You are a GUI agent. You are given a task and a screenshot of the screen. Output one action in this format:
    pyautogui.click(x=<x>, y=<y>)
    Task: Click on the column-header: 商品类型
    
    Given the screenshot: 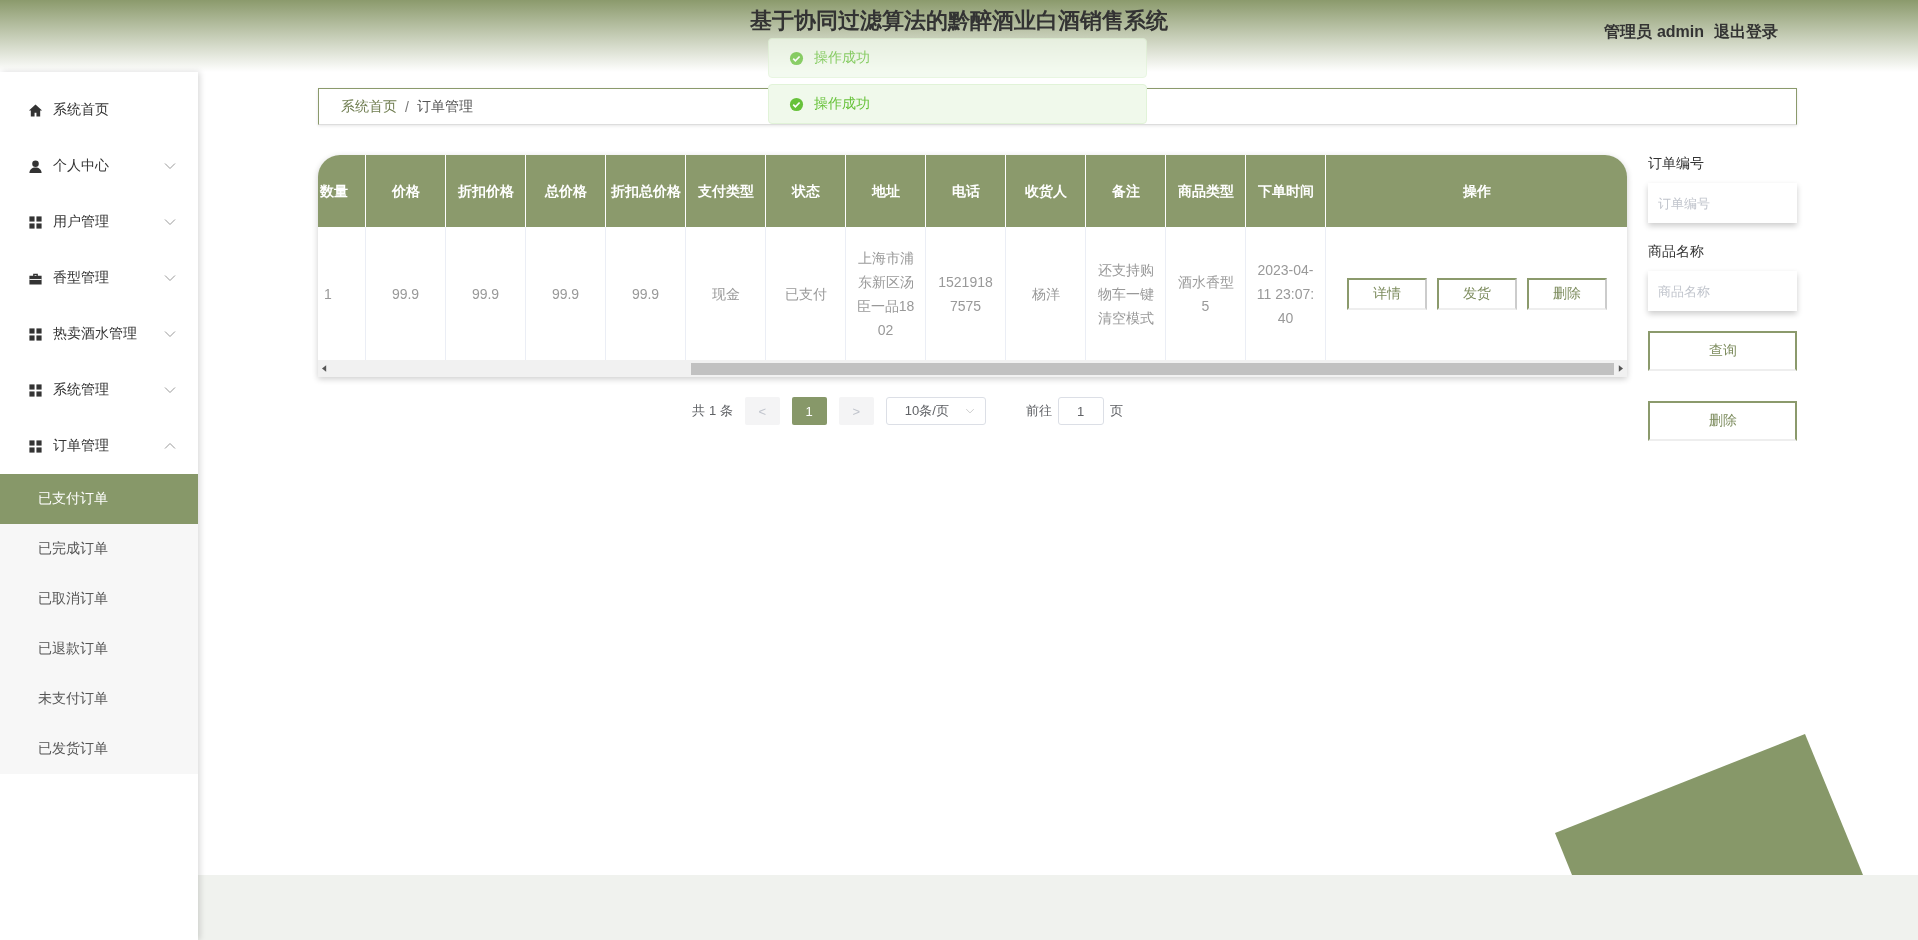 What is the action you would take?
    pyautogui.click(x=1206, y=191)
    